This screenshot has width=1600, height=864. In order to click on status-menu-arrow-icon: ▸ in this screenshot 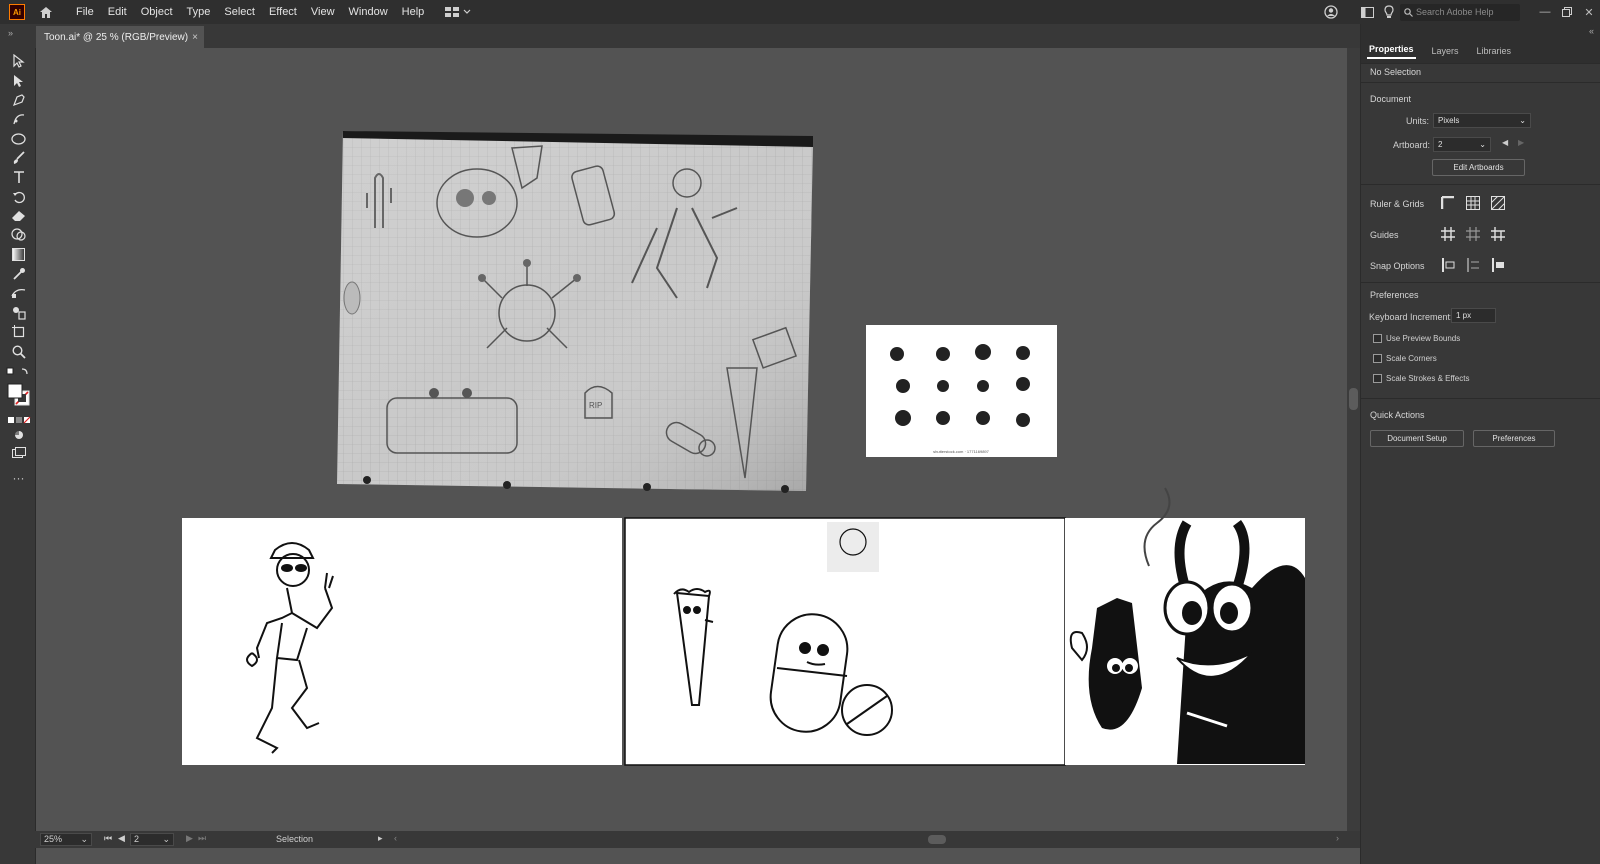, I will do `click(380, 838)`.